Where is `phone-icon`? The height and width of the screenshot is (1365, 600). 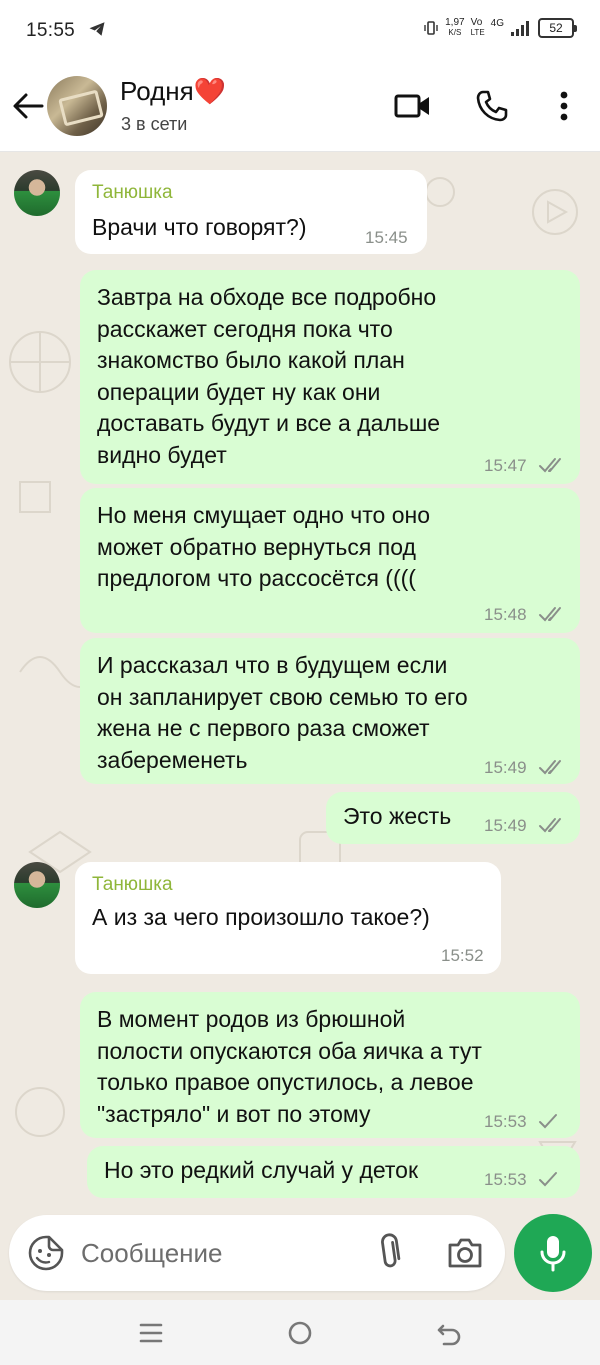
phone-icon is located at coordinates (492, 106).